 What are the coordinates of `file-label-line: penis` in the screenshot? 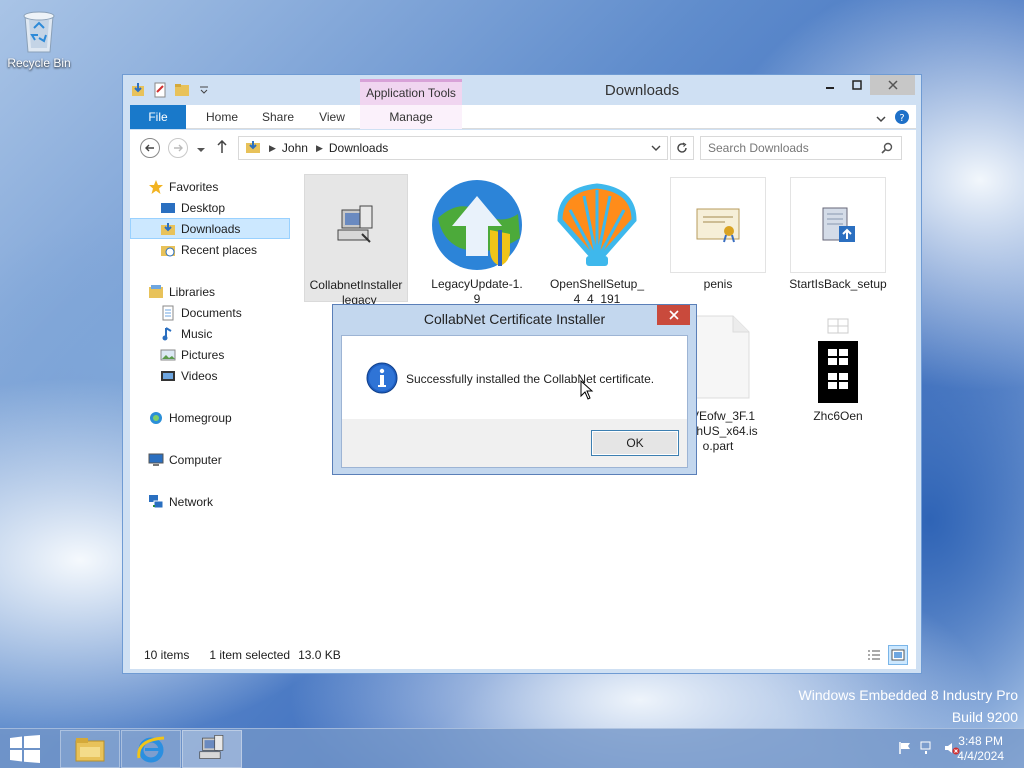 It's located at (718, 284).